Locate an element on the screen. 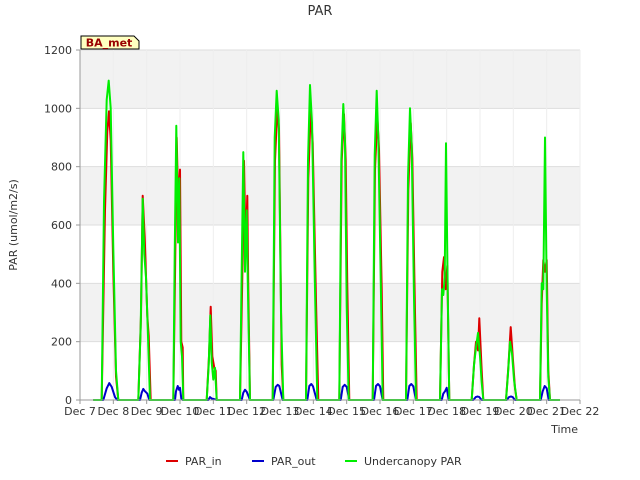 Image resolution: width=640 pixels, height=480 pixels. x-axis-label: Time is located at coordinates (564, 429).